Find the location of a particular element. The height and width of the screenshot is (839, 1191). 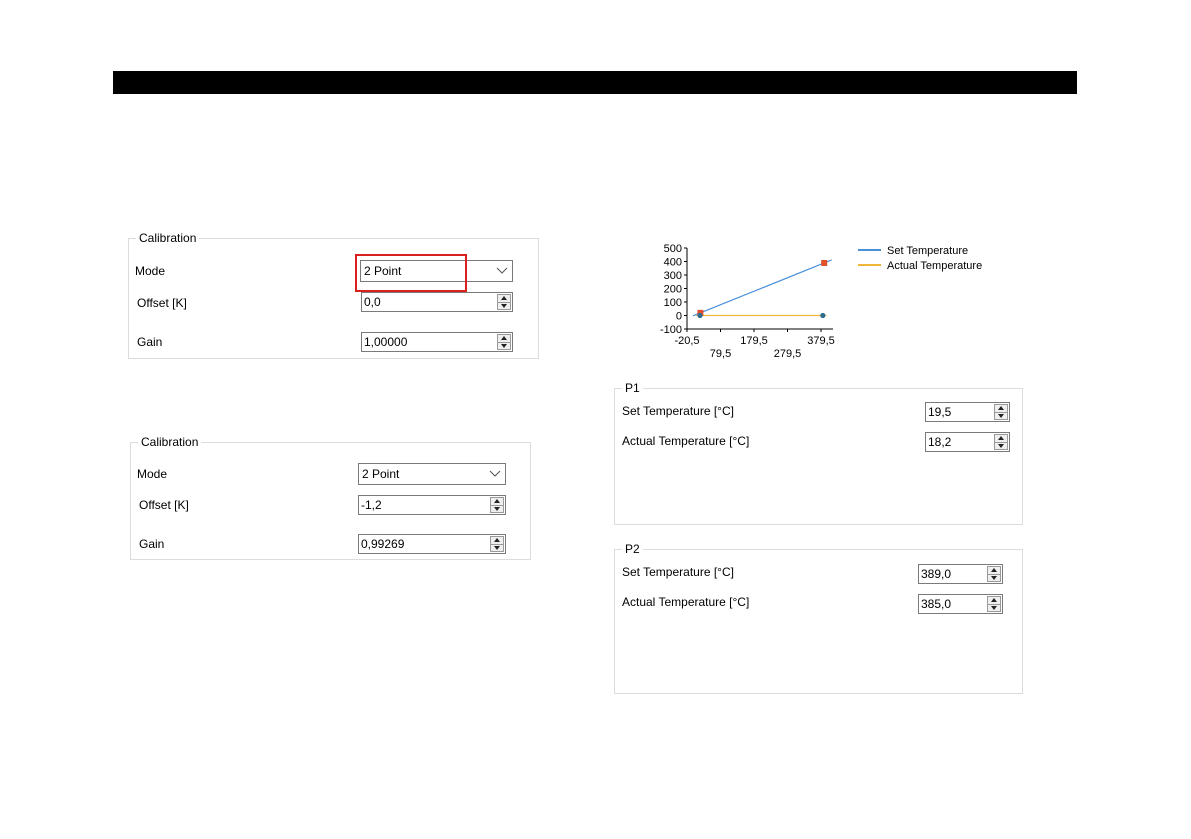

offset-input: 0,0 is located at coordinates (437, 302).